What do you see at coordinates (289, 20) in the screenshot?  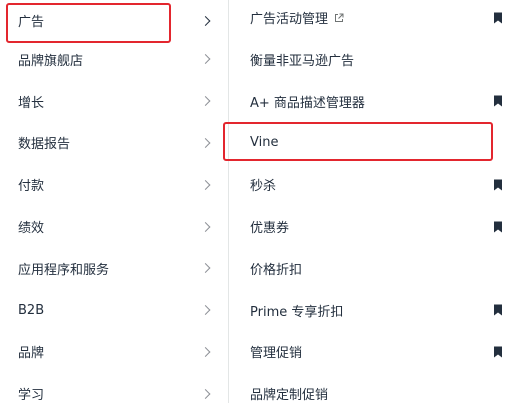 I see `submenu-item-label: 广告活动管理` at bounding box center [289, 20].